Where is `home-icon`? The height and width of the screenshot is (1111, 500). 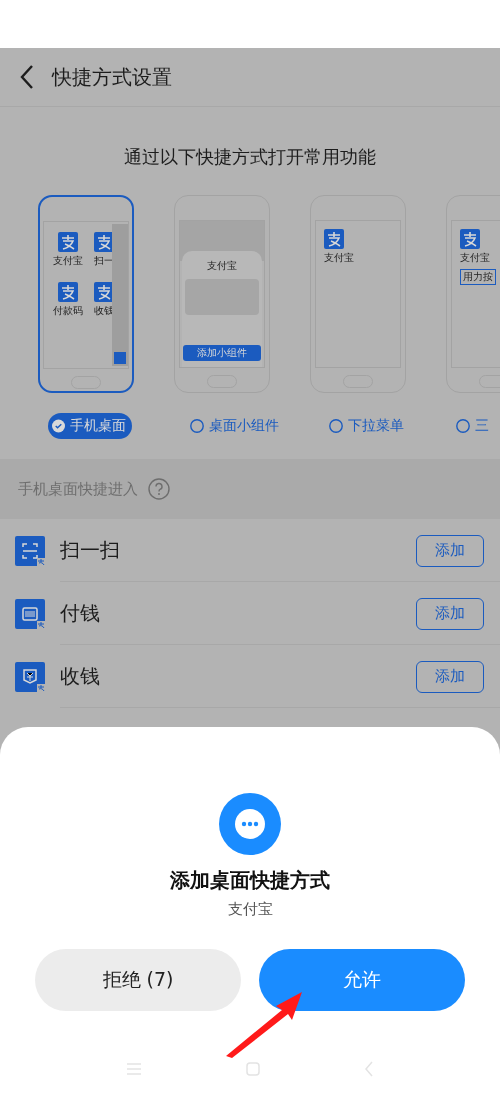 home-icon is located at coordinates (253, 1069).